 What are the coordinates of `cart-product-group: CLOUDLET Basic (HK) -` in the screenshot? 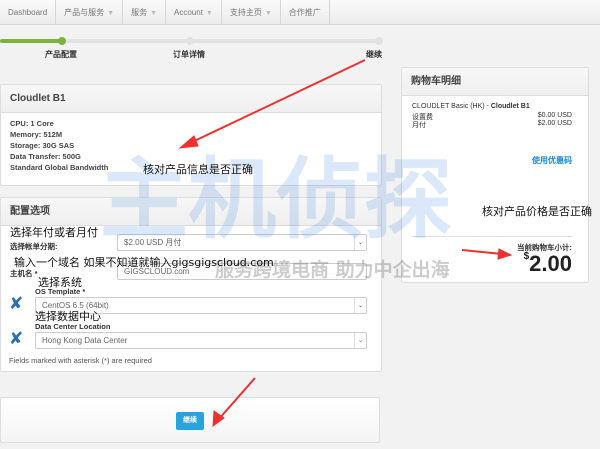 It's located at (451, 106).